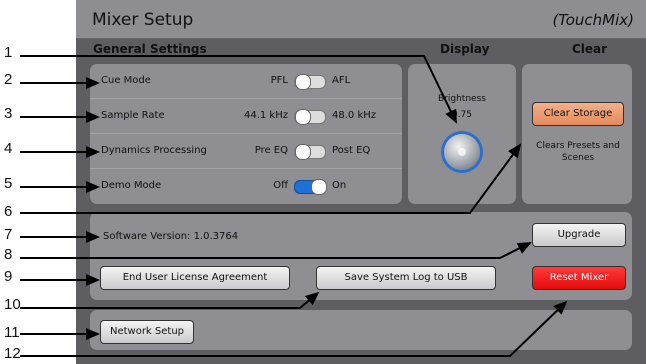  Describe the element at coordinates (406, 278) in the screenshot. I see `save-log-button: Save System Log to USB` at that location.